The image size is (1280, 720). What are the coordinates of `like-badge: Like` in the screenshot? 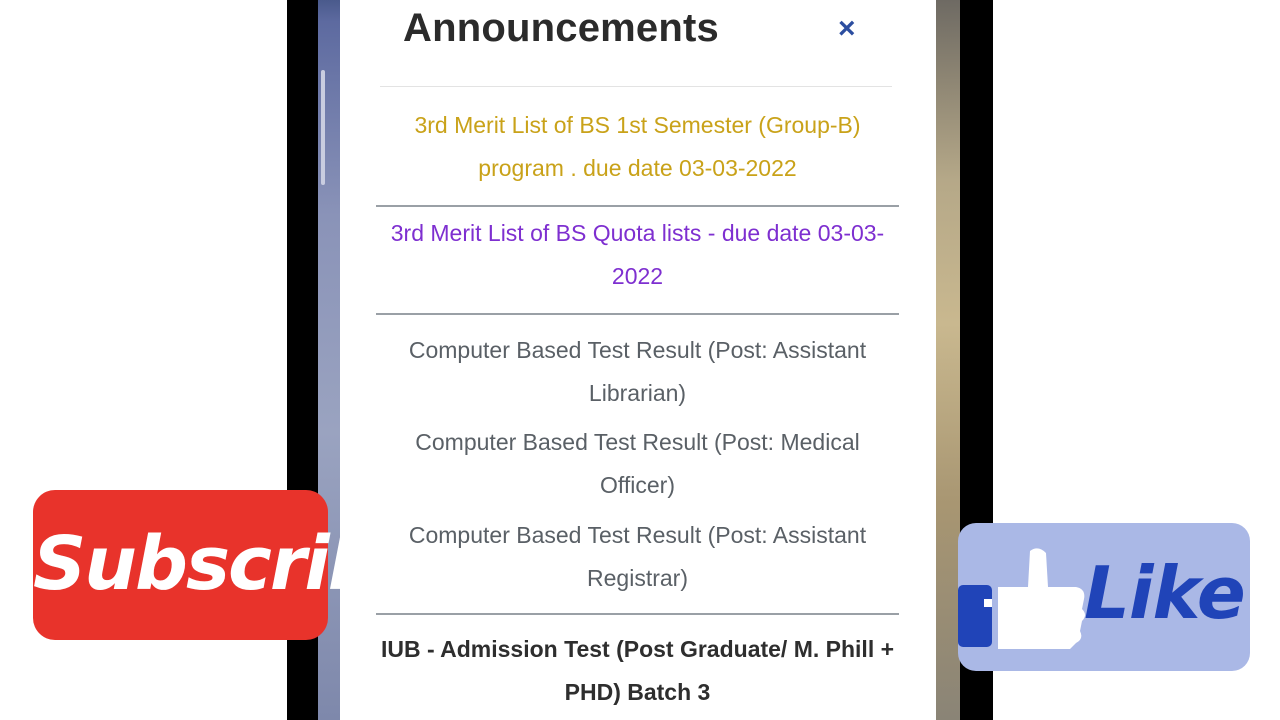 It's located at (1104, 597).